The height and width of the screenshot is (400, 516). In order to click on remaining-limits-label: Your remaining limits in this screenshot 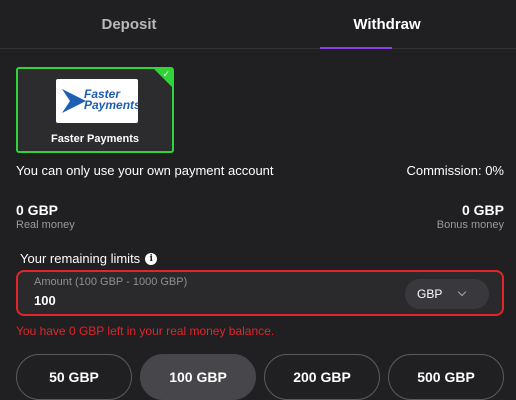, I will do `click(80, 258)`.